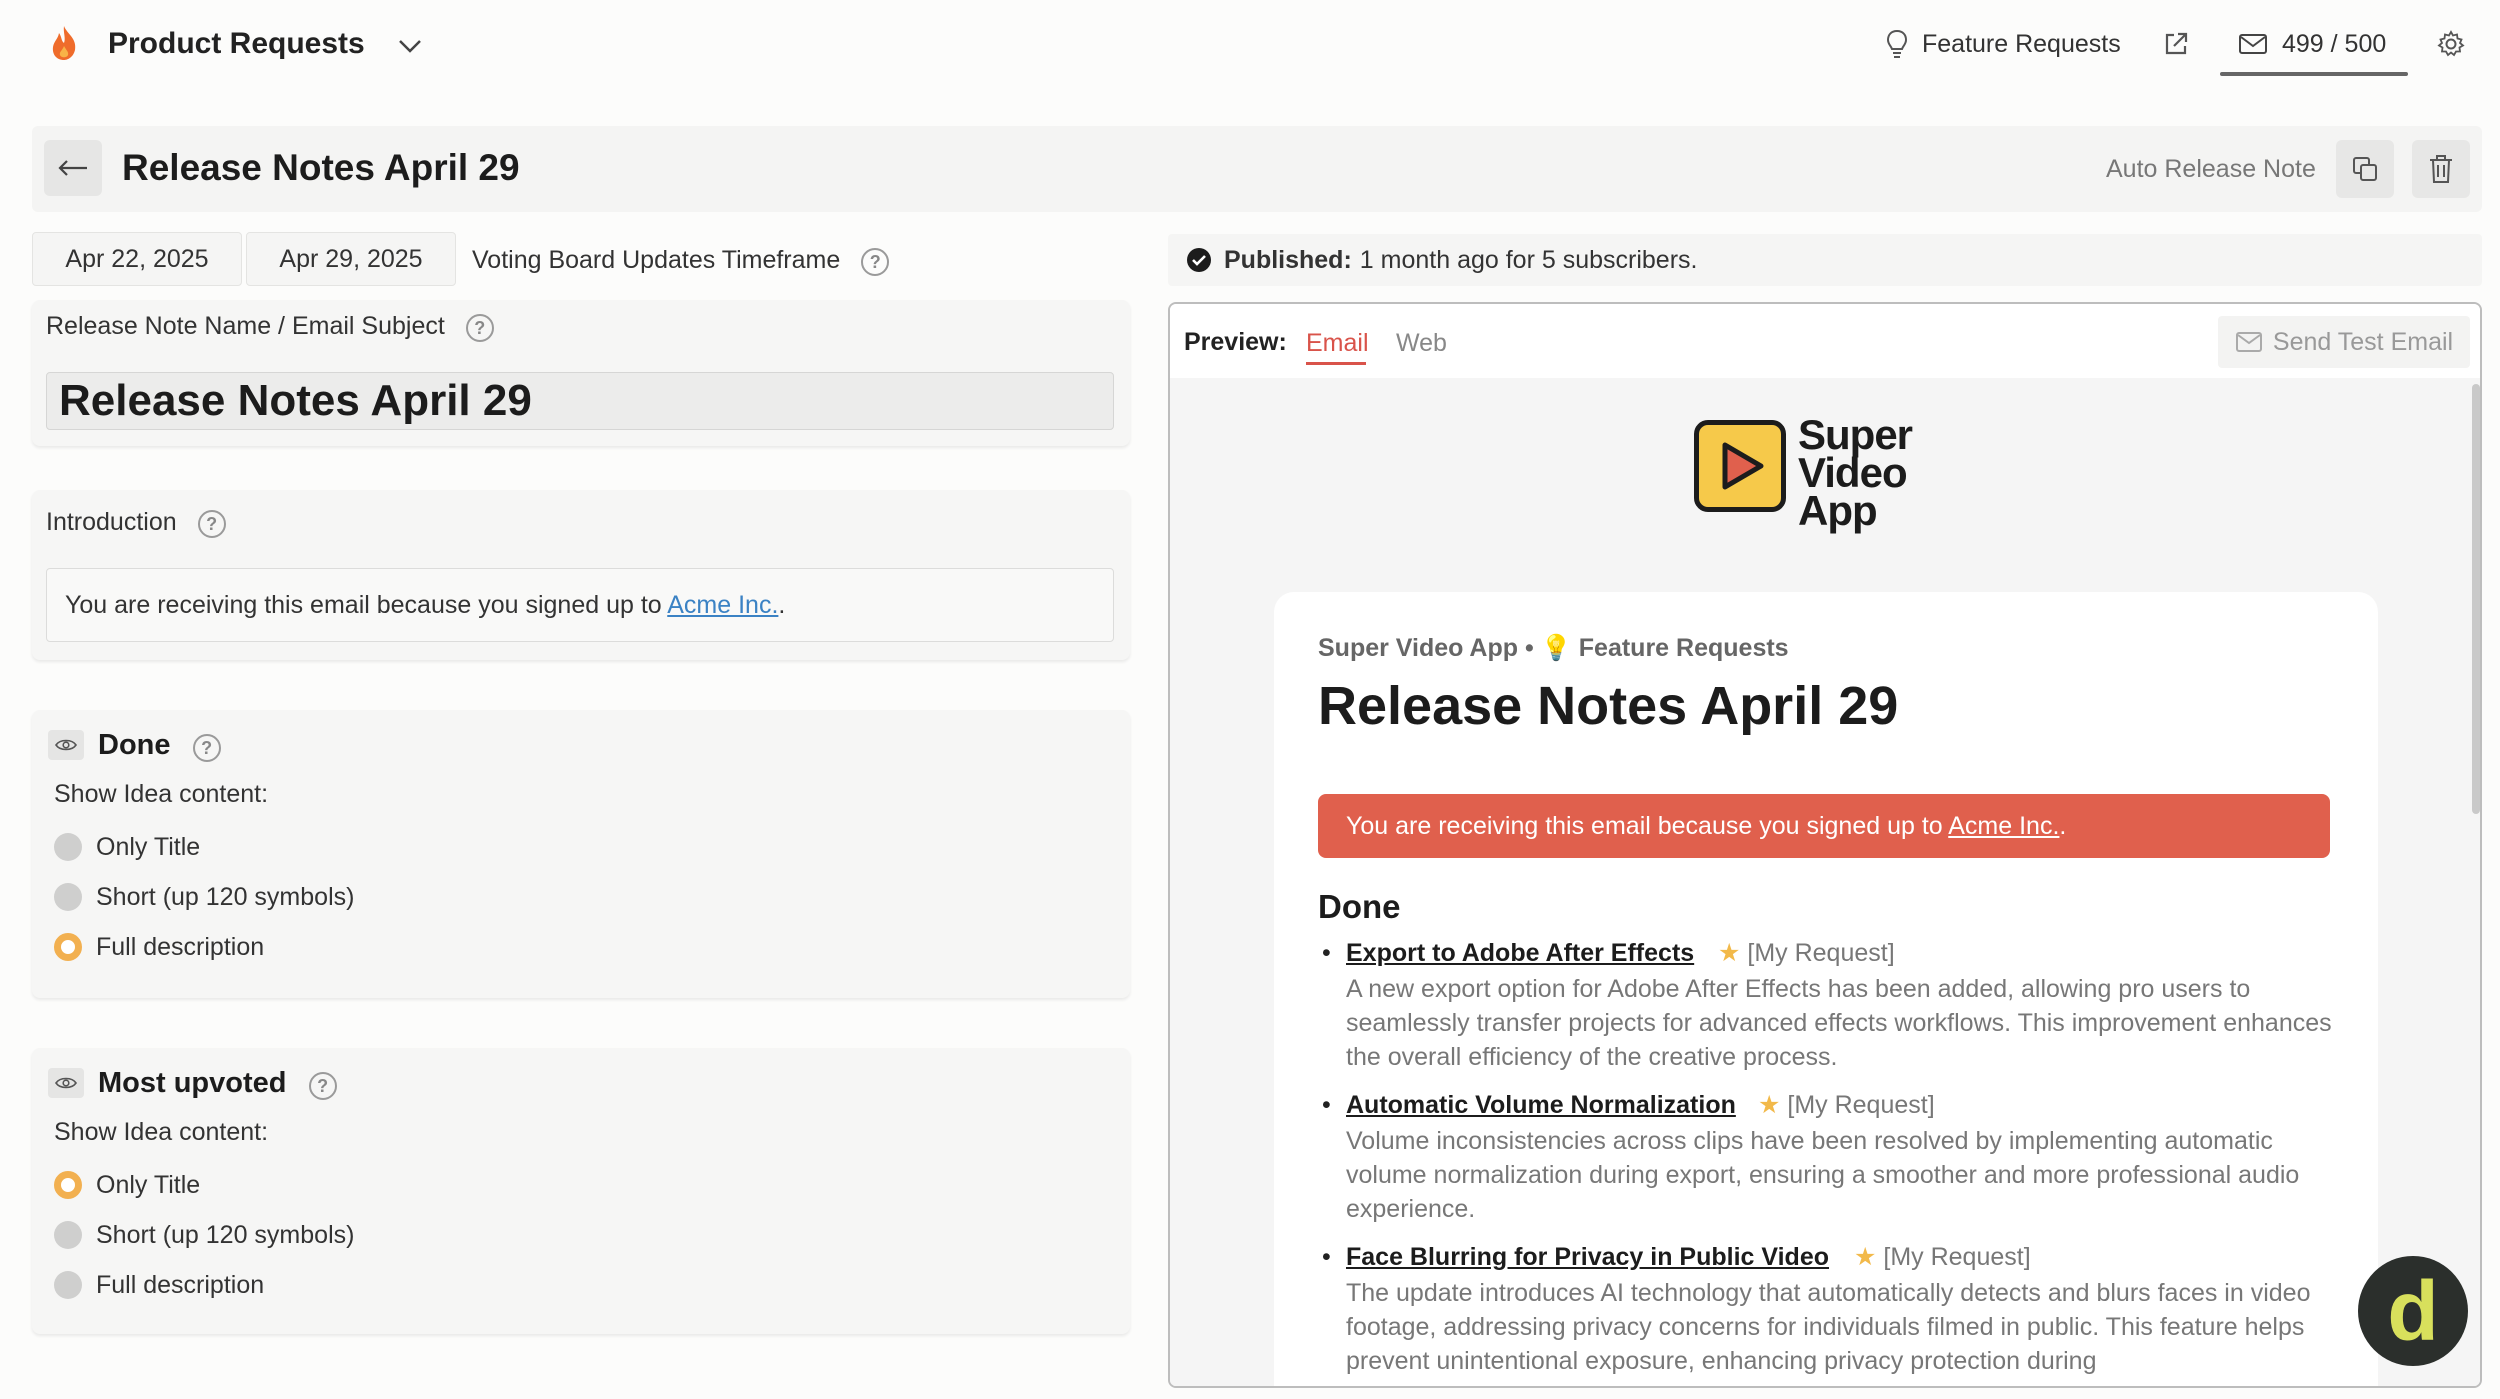 The image size is (2500, 1399). What do you see at coordinates (148, 846) in the screenshot?
I see `radio-label: Only Title` at bounding box center [148, 846].